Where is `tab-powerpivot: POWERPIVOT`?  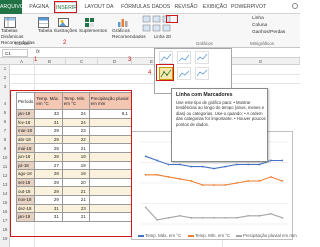 tab-powerpivot: POWERPIVOT is located at coordinates (248, 7).